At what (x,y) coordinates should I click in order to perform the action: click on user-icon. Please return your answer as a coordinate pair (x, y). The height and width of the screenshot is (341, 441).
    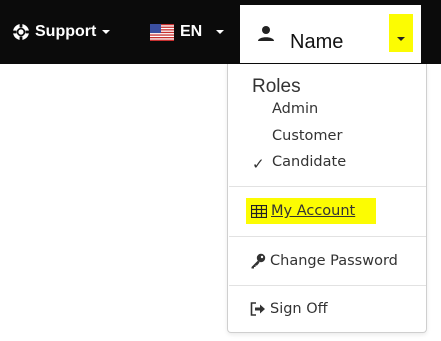
    Looking at the image, I should click on (266, 33).